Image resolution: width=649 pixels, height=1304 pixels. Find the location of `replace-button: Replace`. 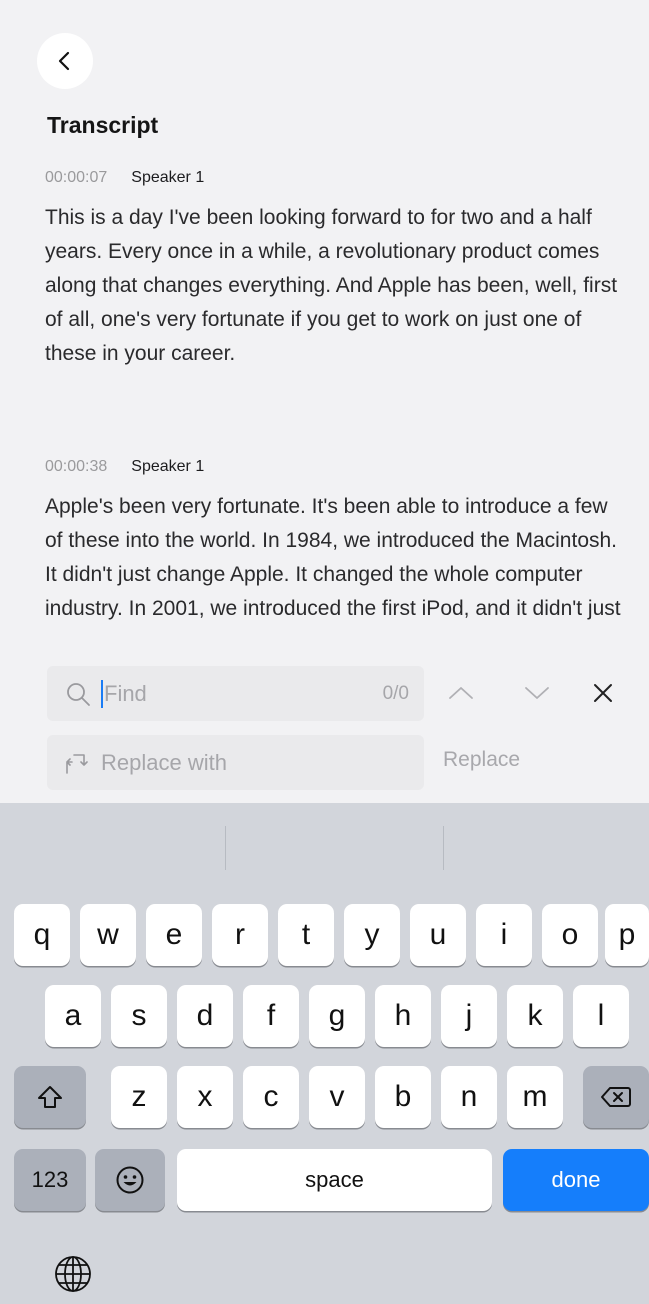

replace-button: Replace is located at coordinates (481, 760).